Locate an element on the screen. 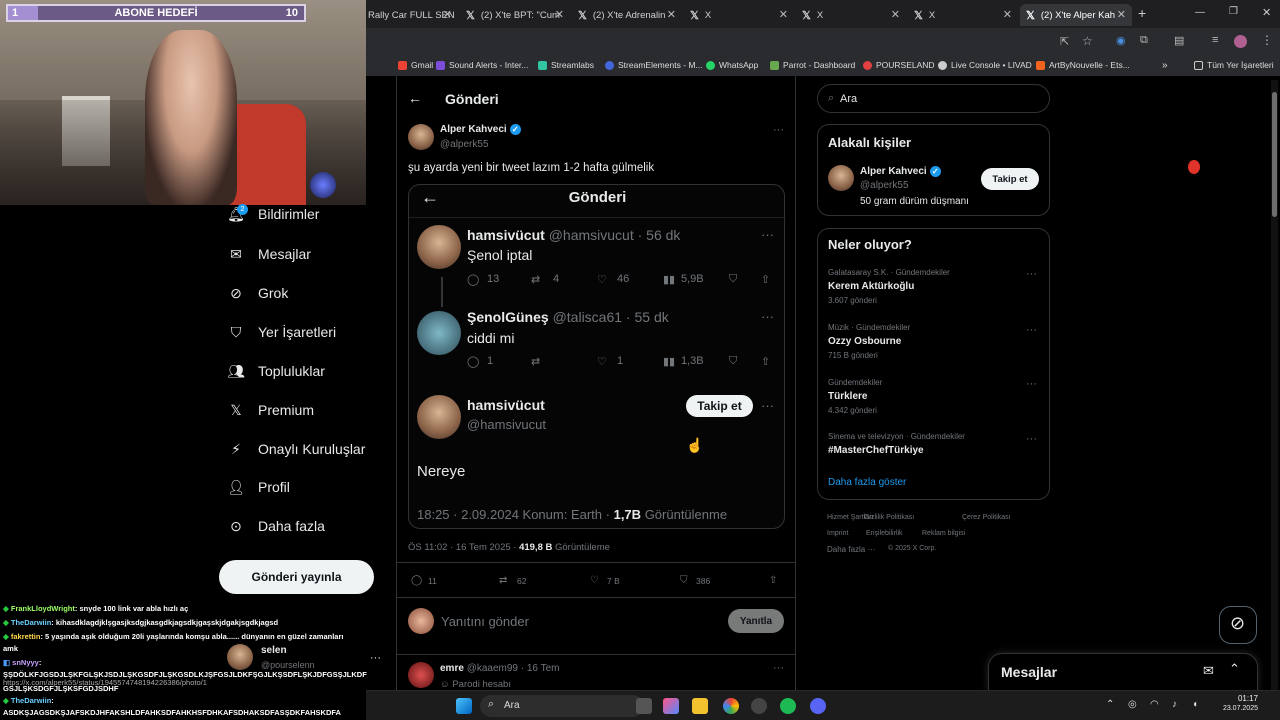 The image size is (1280, 720). bookmark-gmail: Gmail is located at coordinates (415, 65).